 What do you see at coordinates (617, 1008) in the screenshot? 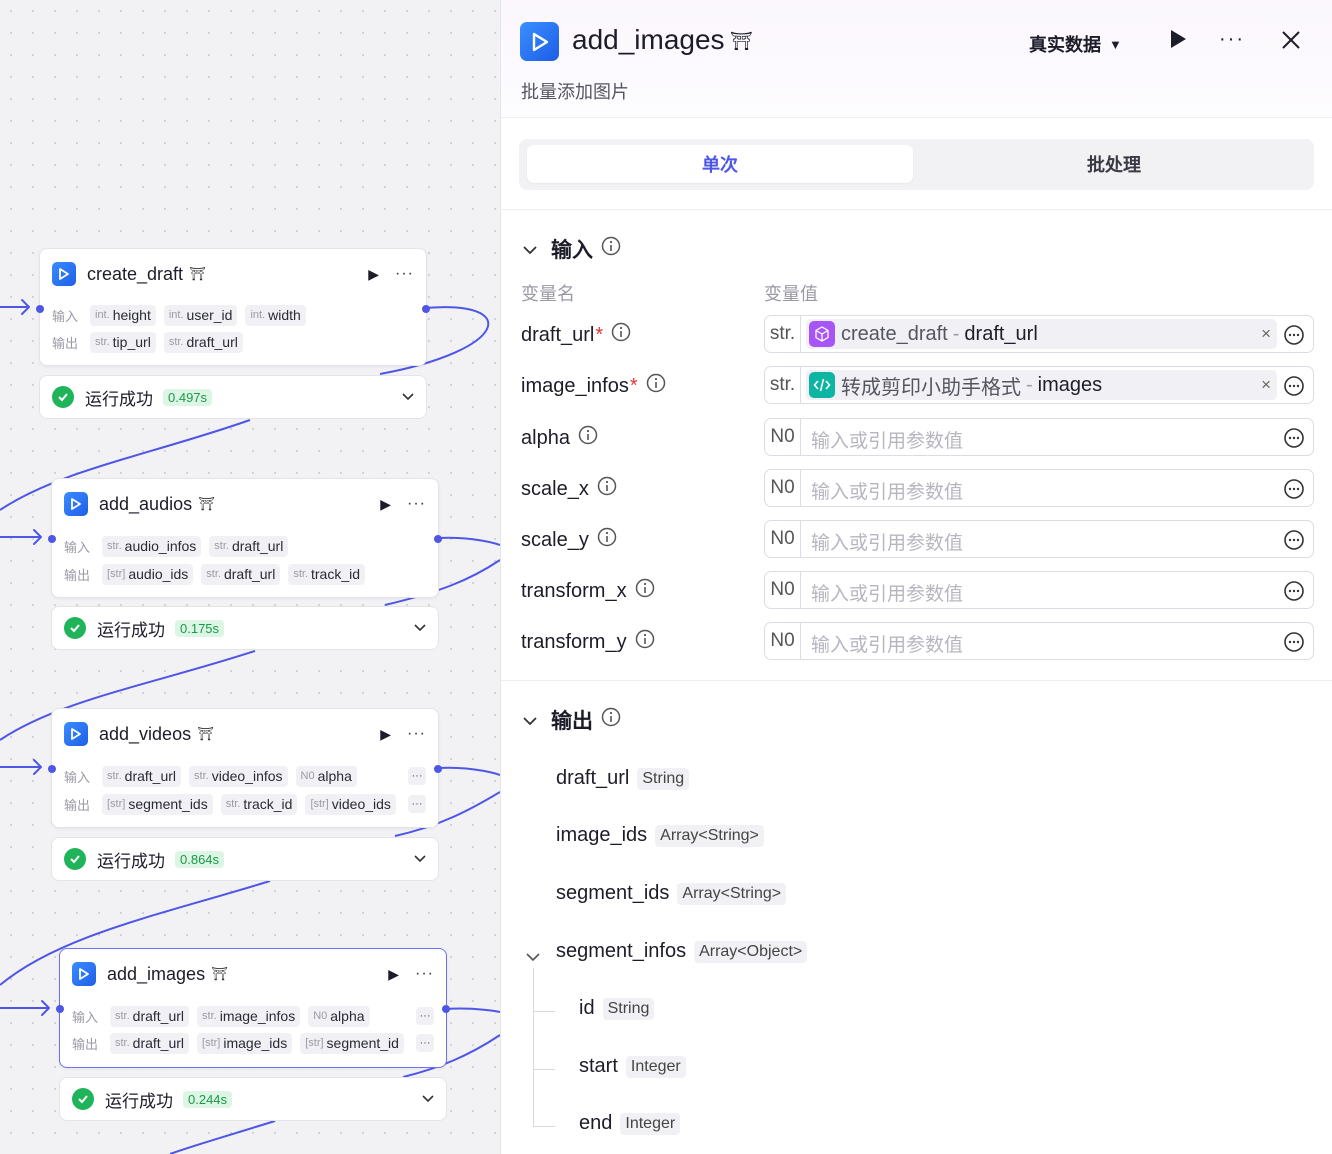
I see `output-child-item: id String` at bounding box center [617, 1008].